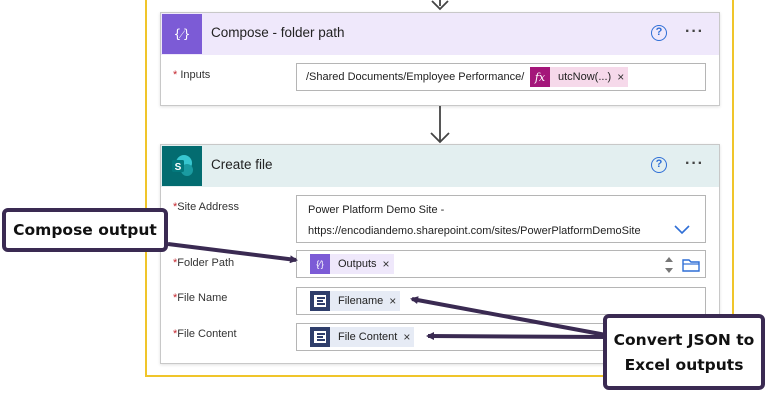  What do you see at coordinates (440, 34) in the screenshot?
I see `compose-card-header: {⁄} Compose - folder path ? ···` at bounding box center [440, 34].